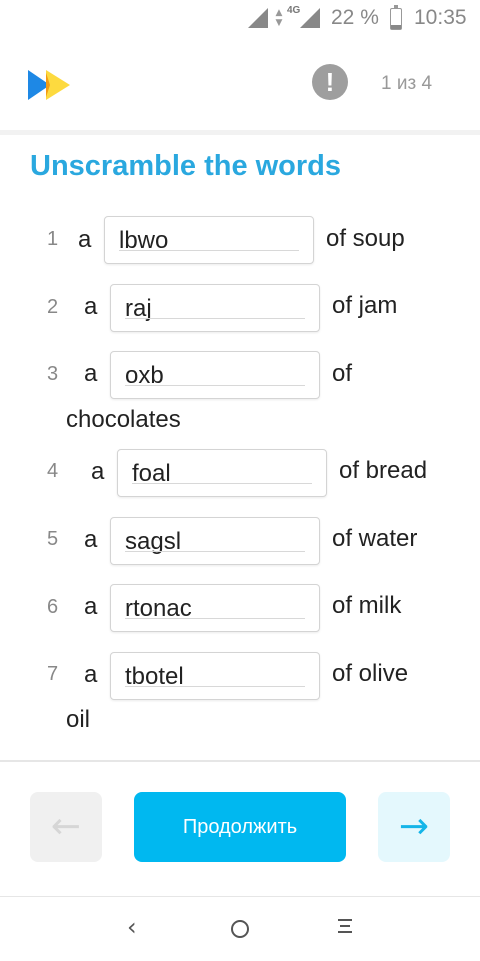 This screenshot has width=480, height=961. Describe the element at coordinates (215, 608) in the screenshot. I see `answer-input-6: rtonac` at that location.